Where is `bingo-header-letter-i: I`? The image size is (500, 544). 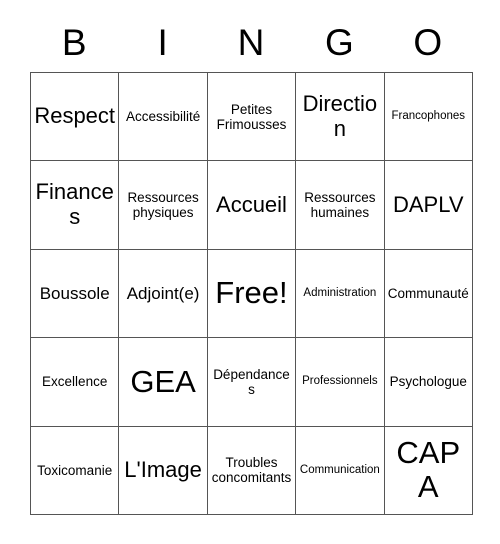 bingo-header-letter-i: I is located at coordinates (162, 42).